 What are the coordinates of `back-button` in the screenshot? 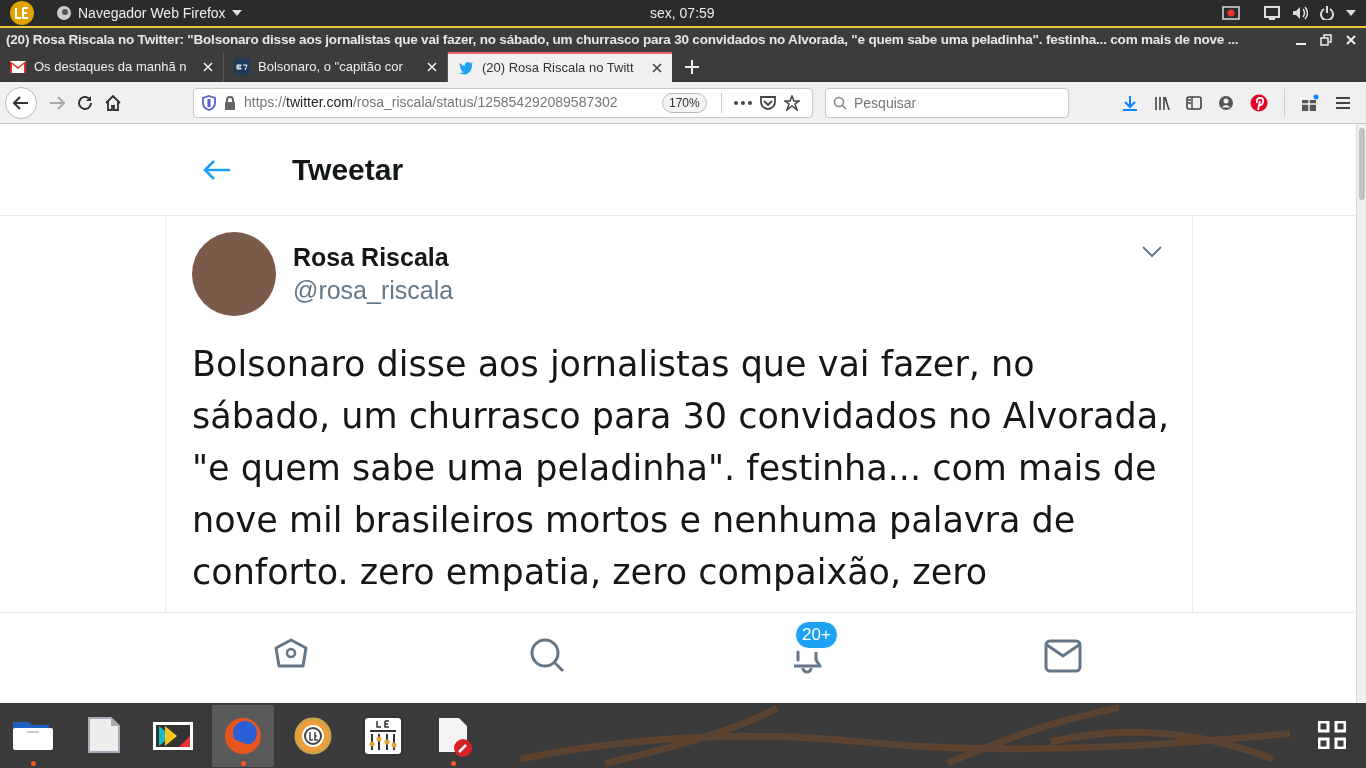 It's located at (21, 102).